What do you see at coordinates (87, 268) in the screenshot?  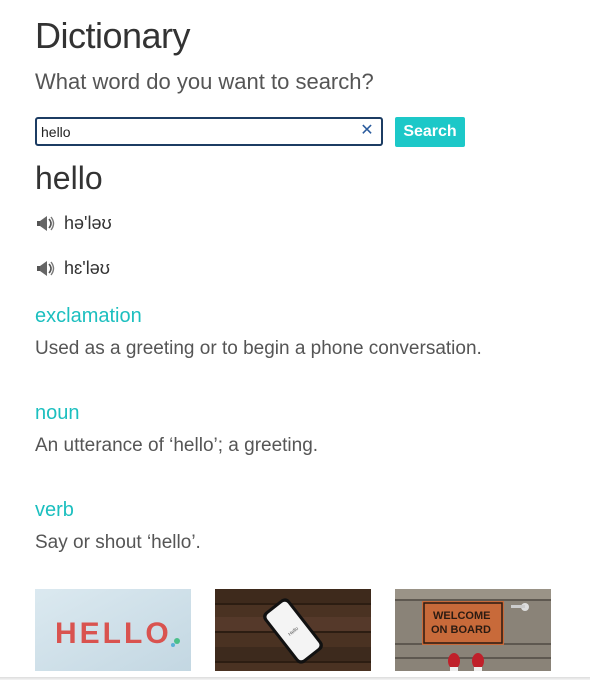 I see `phonetic-text: hɛ'ləʊ` at bounding box center [87, 268].